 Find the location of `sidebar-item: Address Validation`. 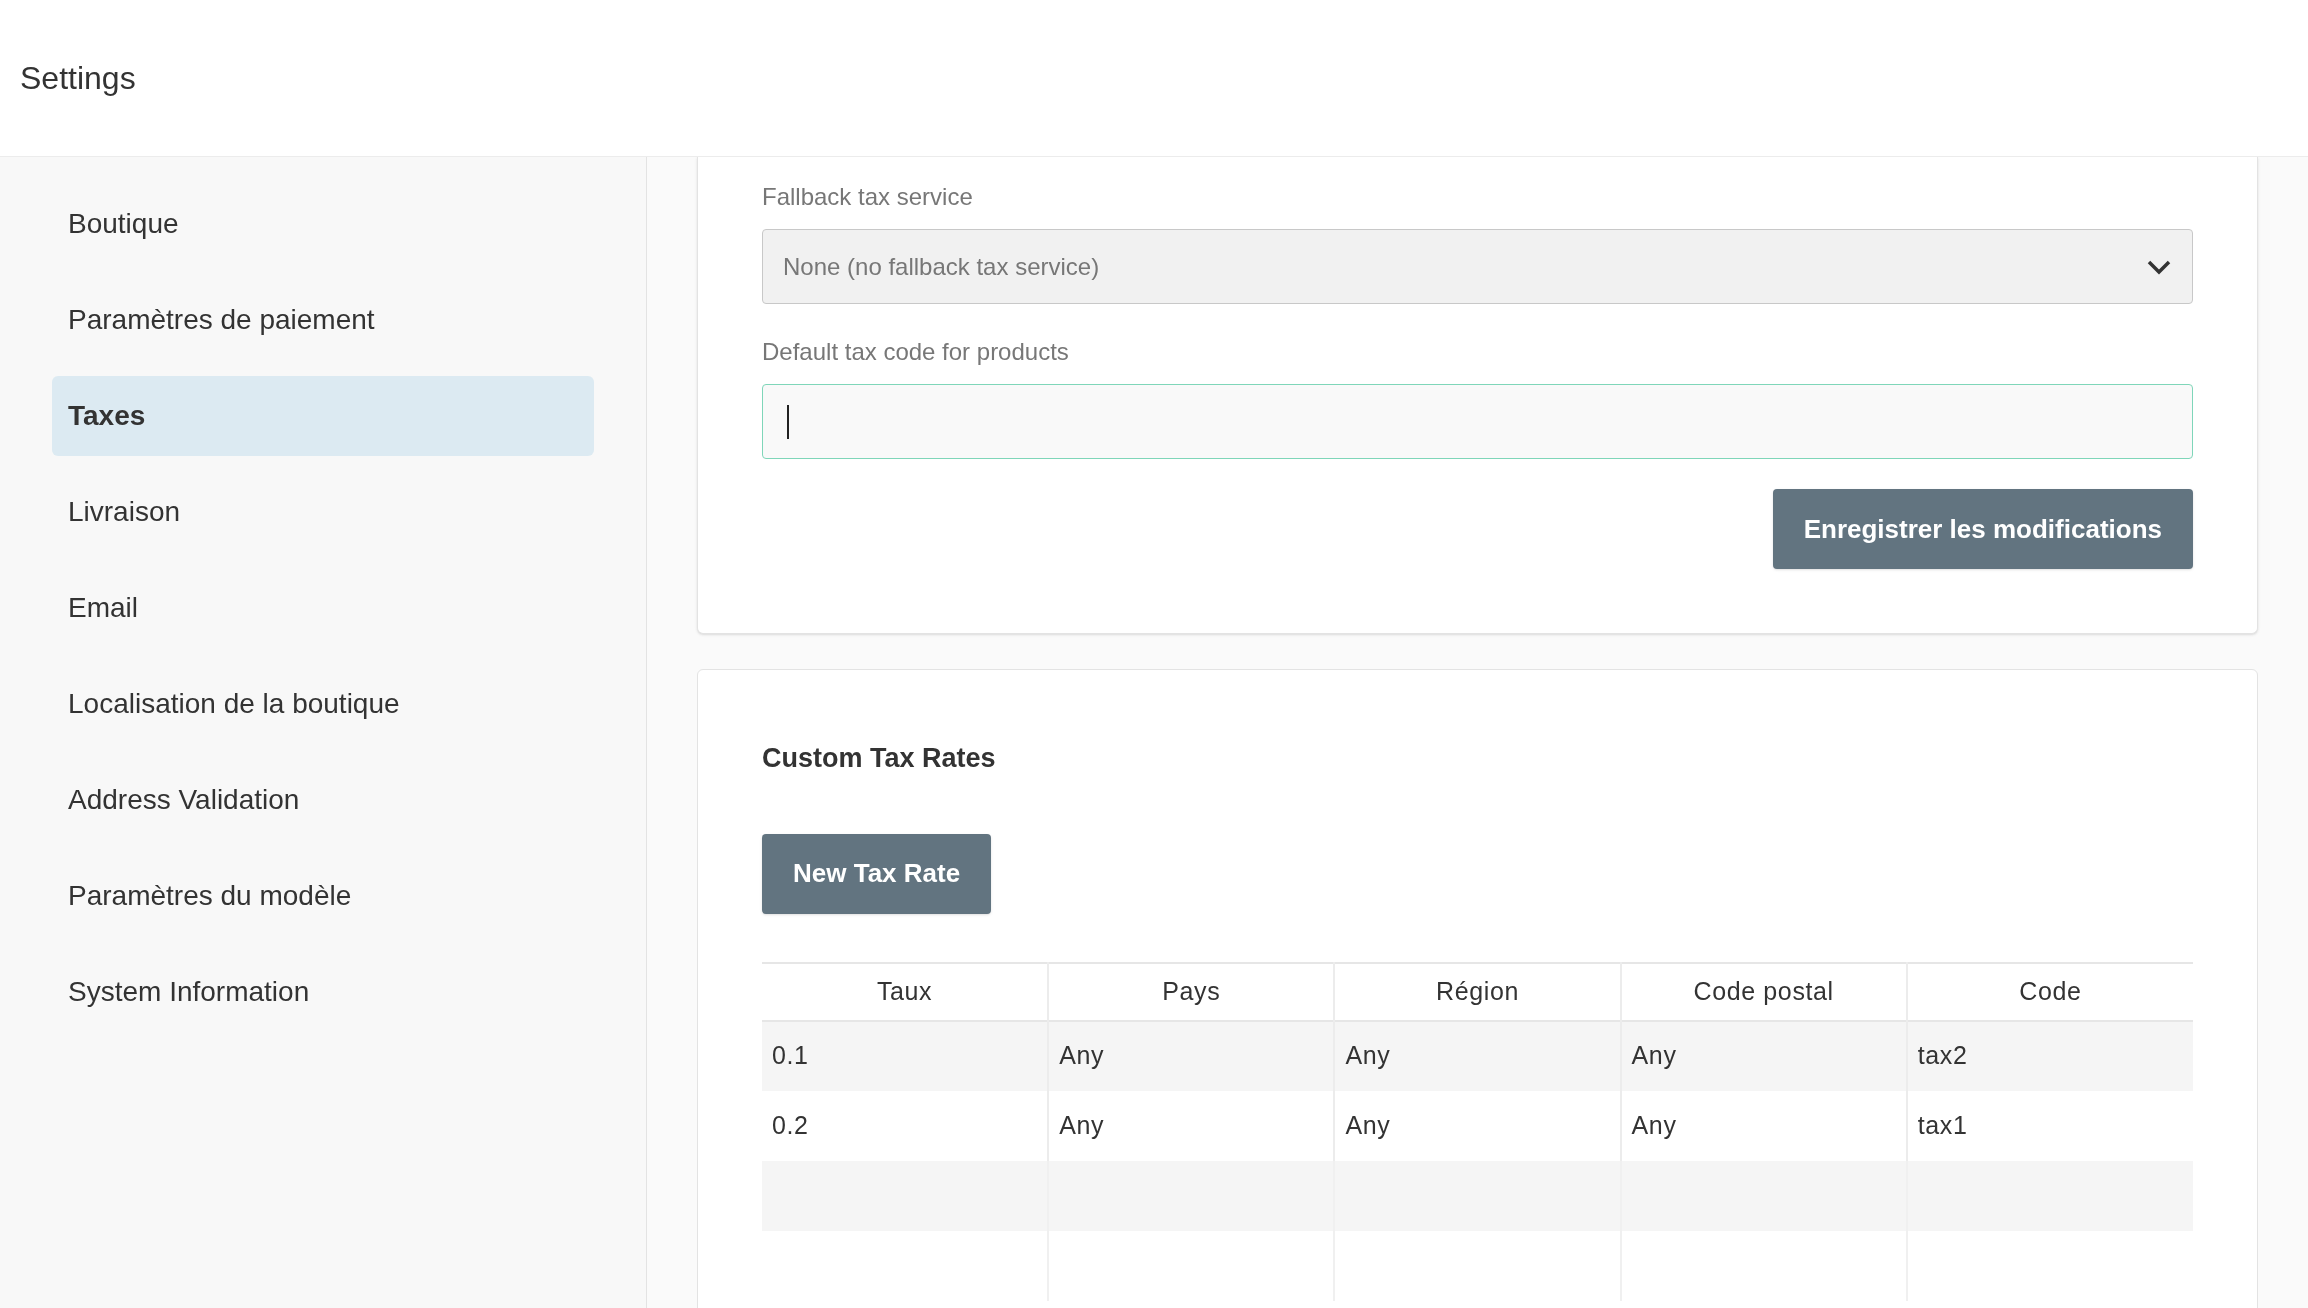

sidebar-item: Address Validation is located at coordinates (323, 800).